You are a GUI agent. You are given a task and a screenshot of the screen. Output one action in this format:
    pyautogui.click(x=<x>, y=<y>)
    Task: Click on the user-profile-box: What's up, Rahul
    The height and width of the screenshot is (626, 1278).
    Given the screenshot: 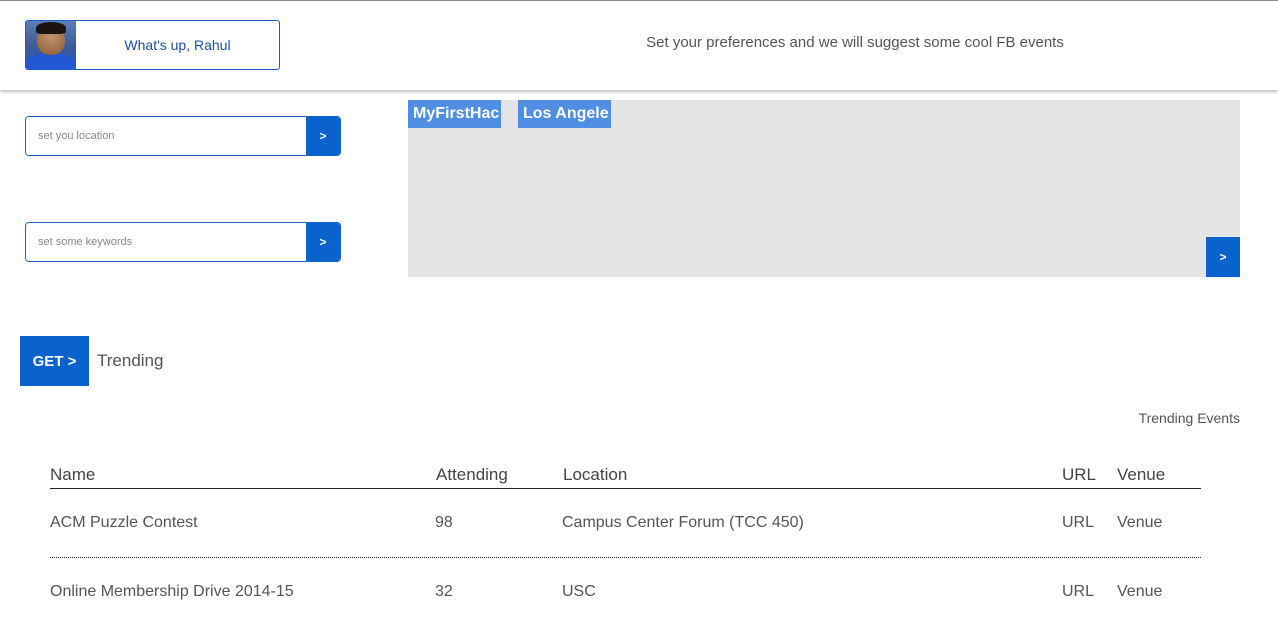 What is the action you would take?
    pyautogui.click(x=152, y=45)
    